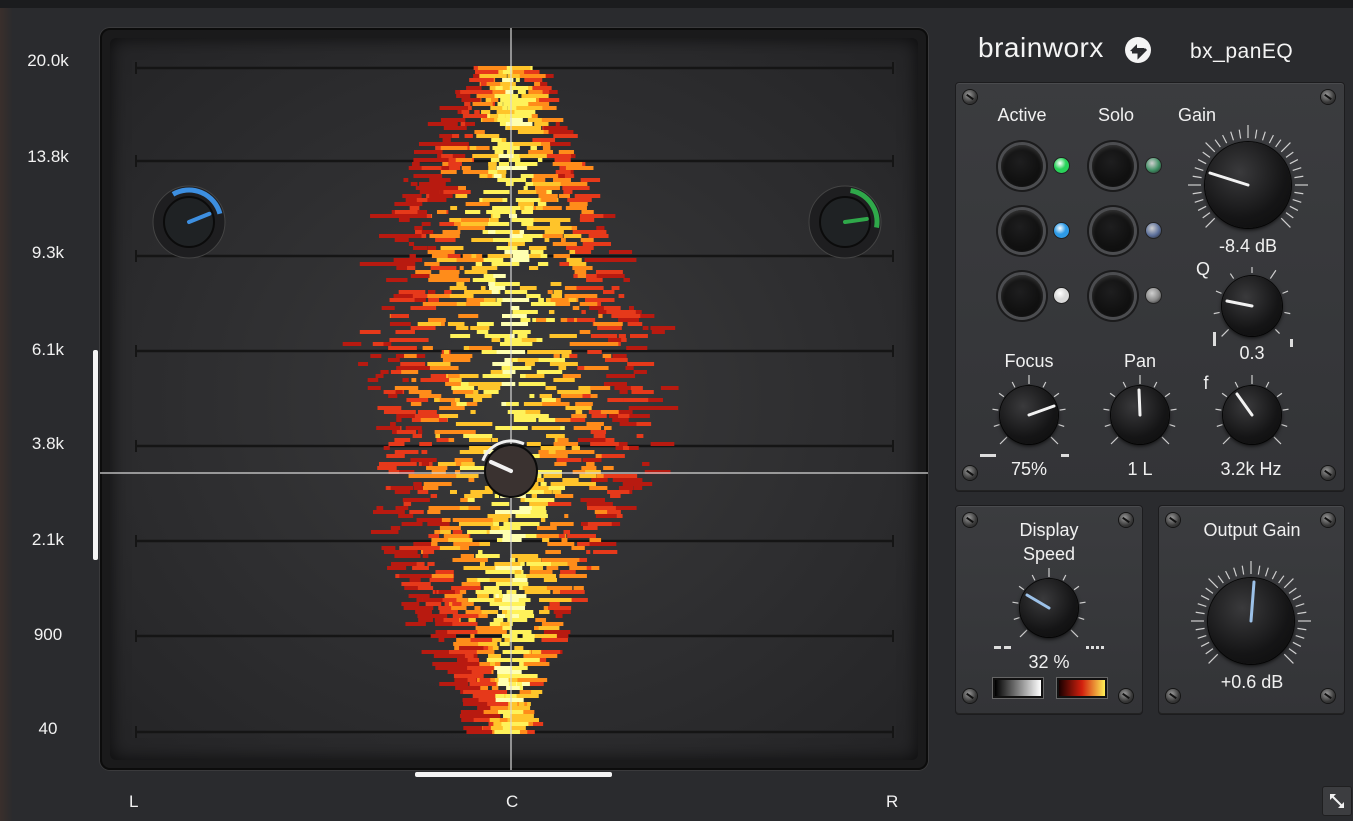 This screenshot has height=821, width=1353. What do you see at coordinates (1029, 361) in the screenshot?
I see `focus-label: Focus` at bounding box center [1029, 361].